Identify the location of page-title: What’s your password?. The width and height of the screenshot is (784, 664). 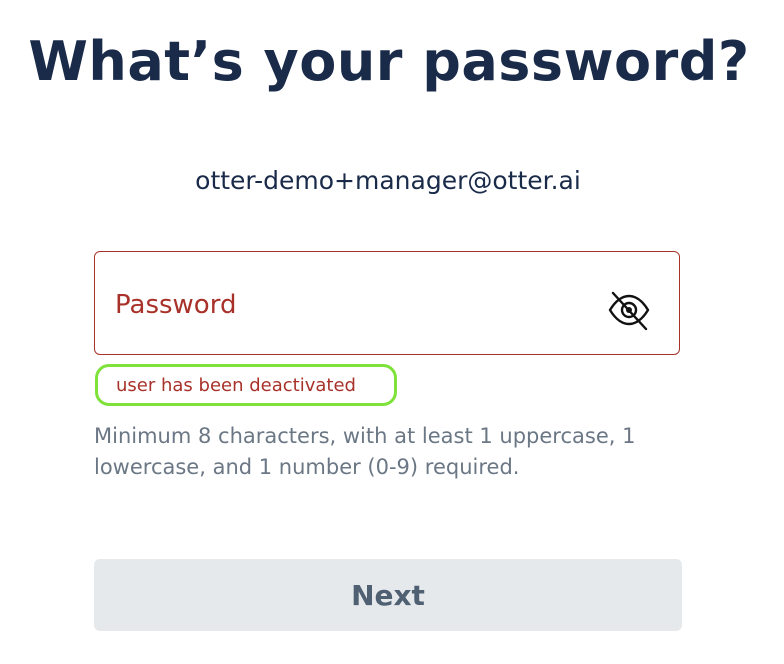
(389, 61).